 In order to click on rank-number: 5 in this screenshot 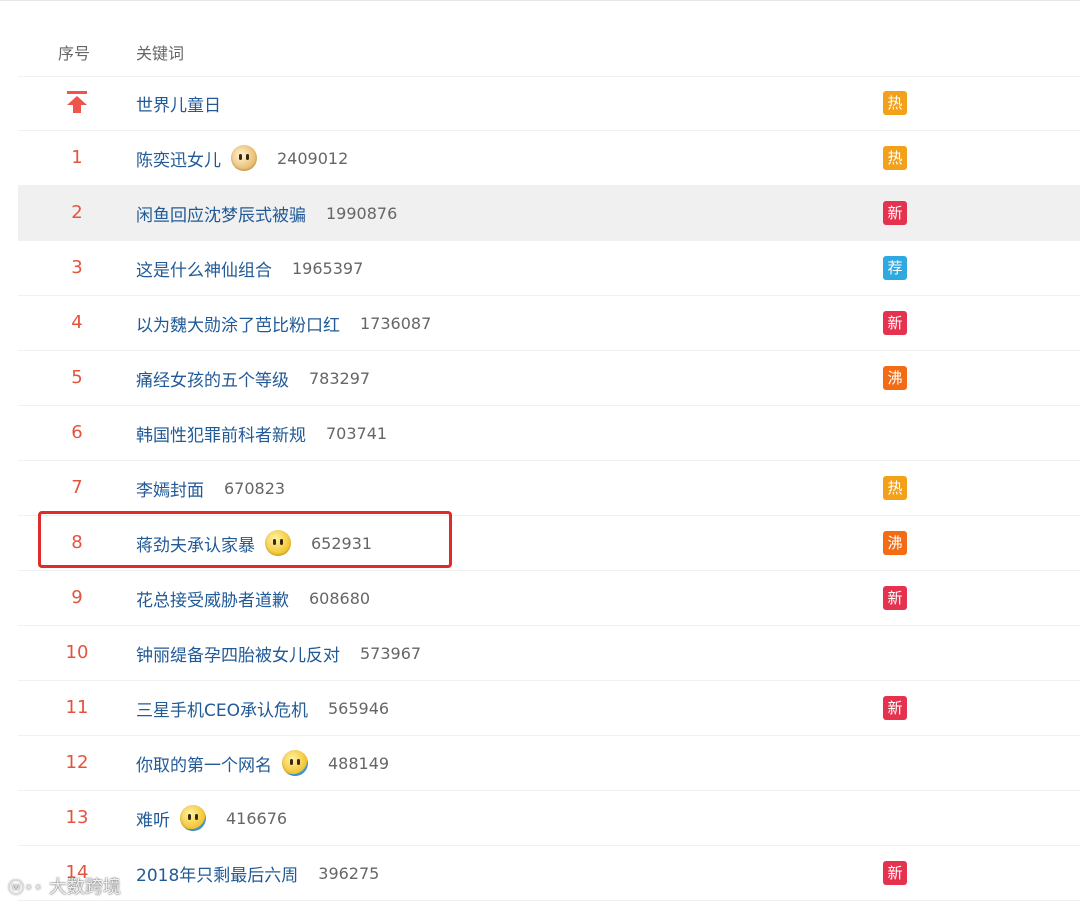, I will do `click(77, 377)`.